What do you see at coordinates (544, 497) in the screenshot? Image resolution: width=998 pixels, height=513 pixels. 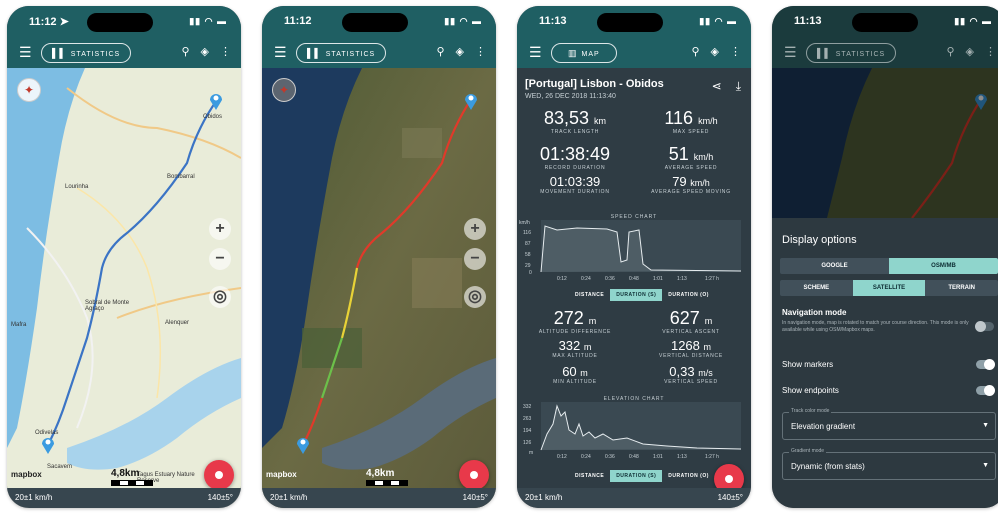 I see `speed-readout: 20±1 km/h` at bounding box center [544, 497].